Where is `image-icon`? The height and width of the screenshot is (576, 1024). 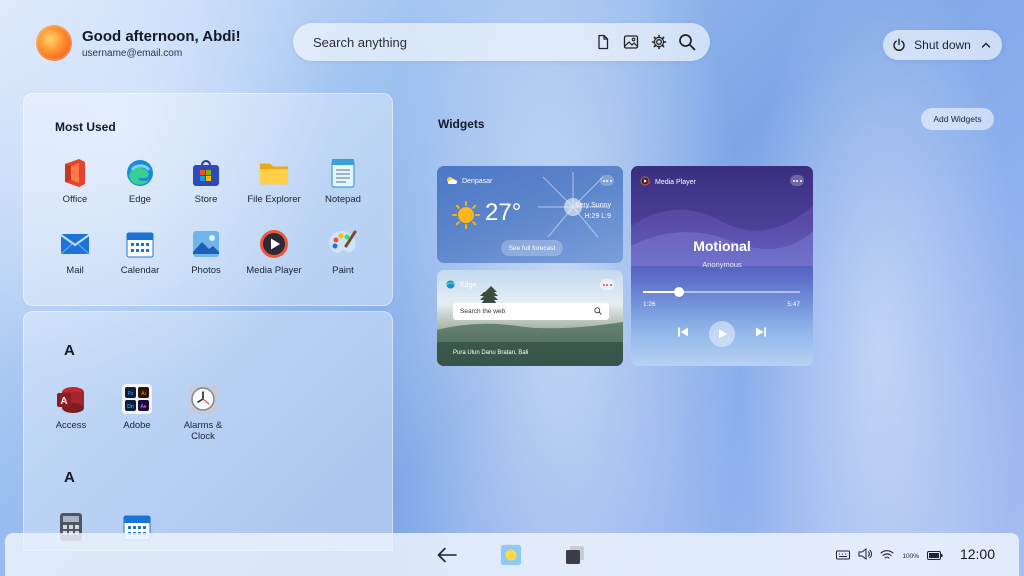
image-icon is located at coordinates (631, 42).